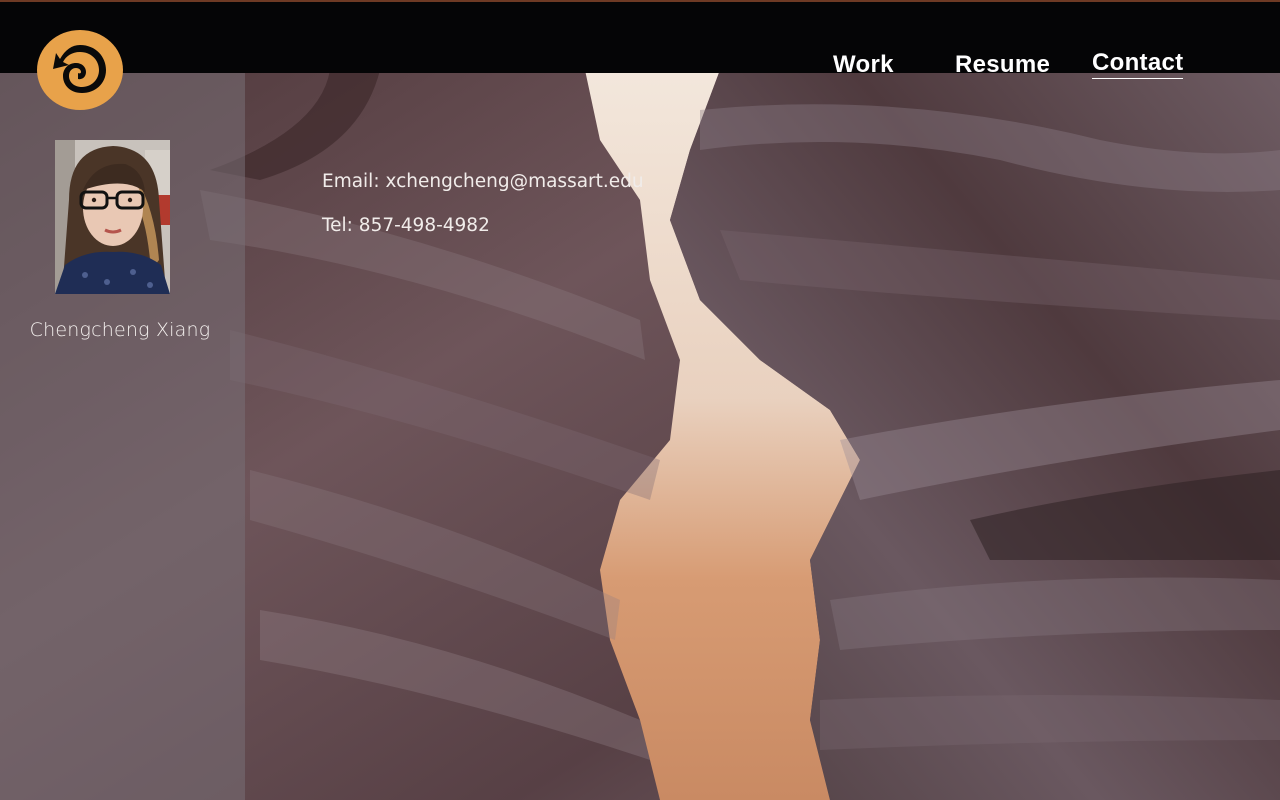 The height and width of the screenshot is (800, 1280). I want to click on main-nav: Work Resume Contact, so click(640, 68).